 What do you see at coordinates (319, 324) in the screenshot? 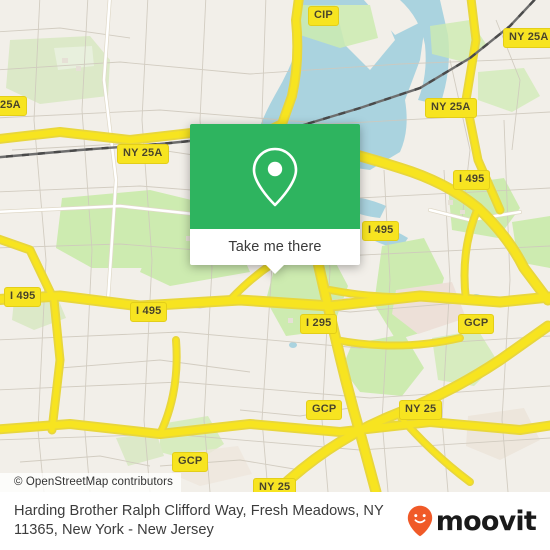
I see `road-shield: I 295` at bounding box center [319, 324].